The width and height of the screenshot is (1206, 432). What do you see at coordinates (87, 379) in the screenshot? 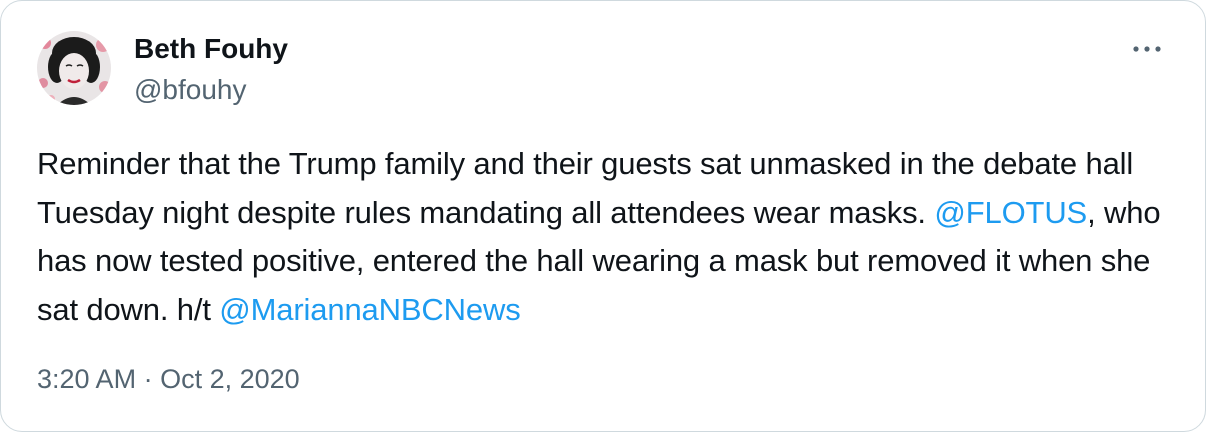
I see `tweet-time: 3:20 AM` at bounding box center [87, 379].